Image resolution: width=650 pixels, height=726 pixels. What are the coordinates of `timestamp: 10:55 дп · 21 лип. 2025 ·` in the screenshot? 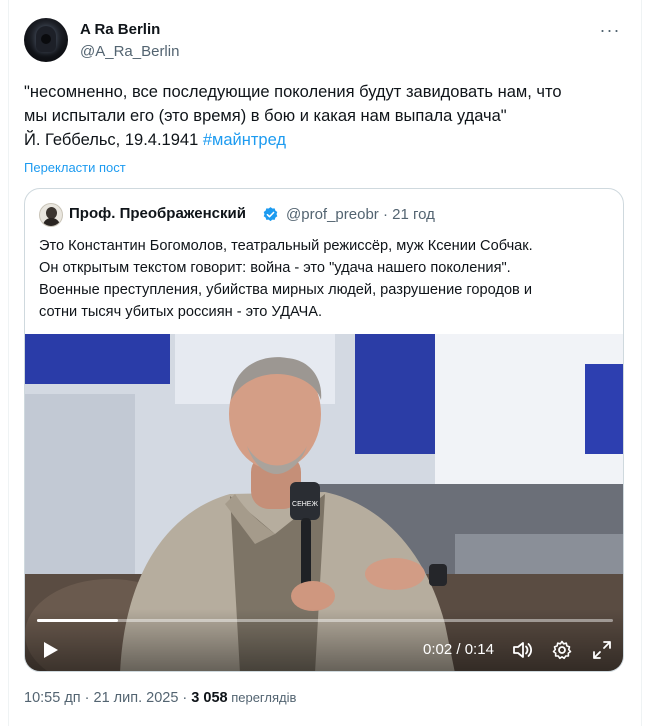 It's located at (107, 698).